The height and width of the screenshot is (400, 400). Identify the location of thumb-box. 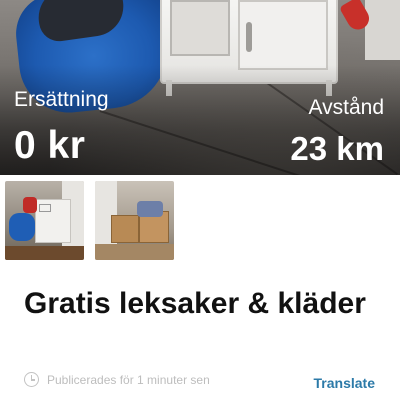
(125, 229).